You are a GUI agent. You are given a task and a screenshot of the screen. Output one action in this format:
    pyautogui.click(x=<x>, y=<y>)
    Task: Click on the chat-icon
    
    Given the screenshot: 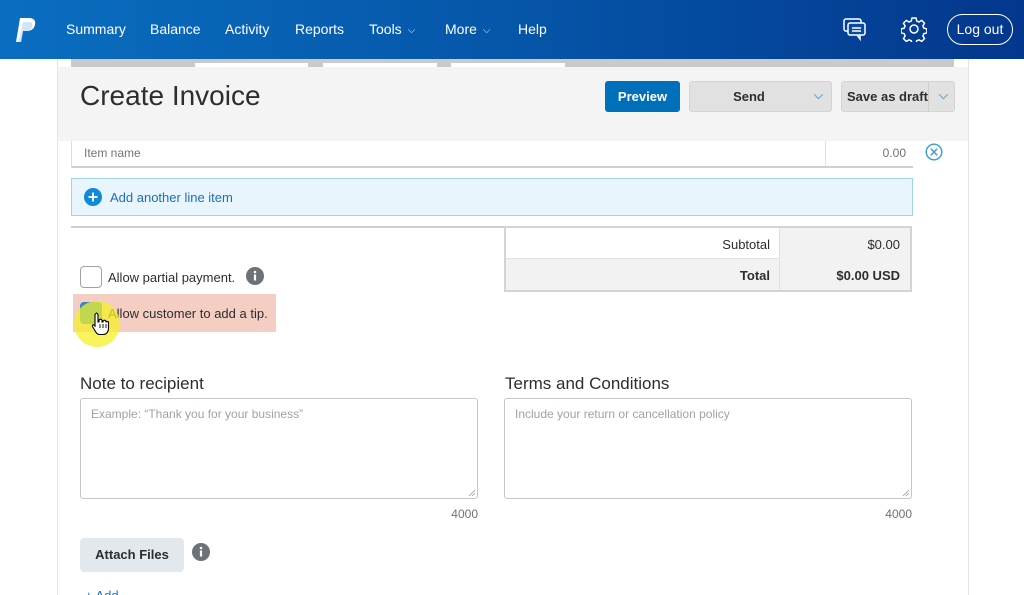 What is the action you would take?
    pyautogui.click(x=855, y=29)
    